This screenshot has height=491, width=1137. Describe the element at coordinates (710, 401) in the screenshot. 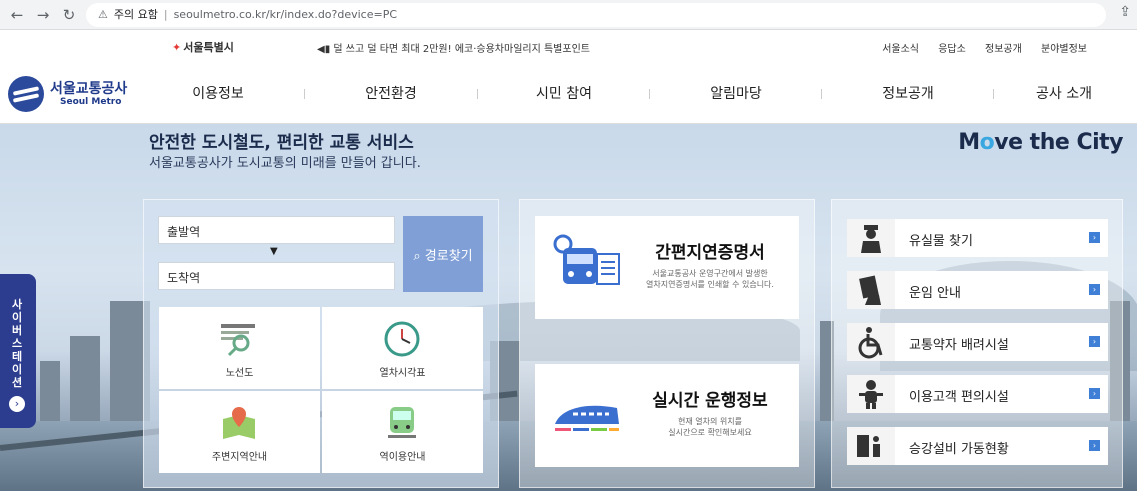

I see `realtime-info-title: 실시간 운행정보` at that location.